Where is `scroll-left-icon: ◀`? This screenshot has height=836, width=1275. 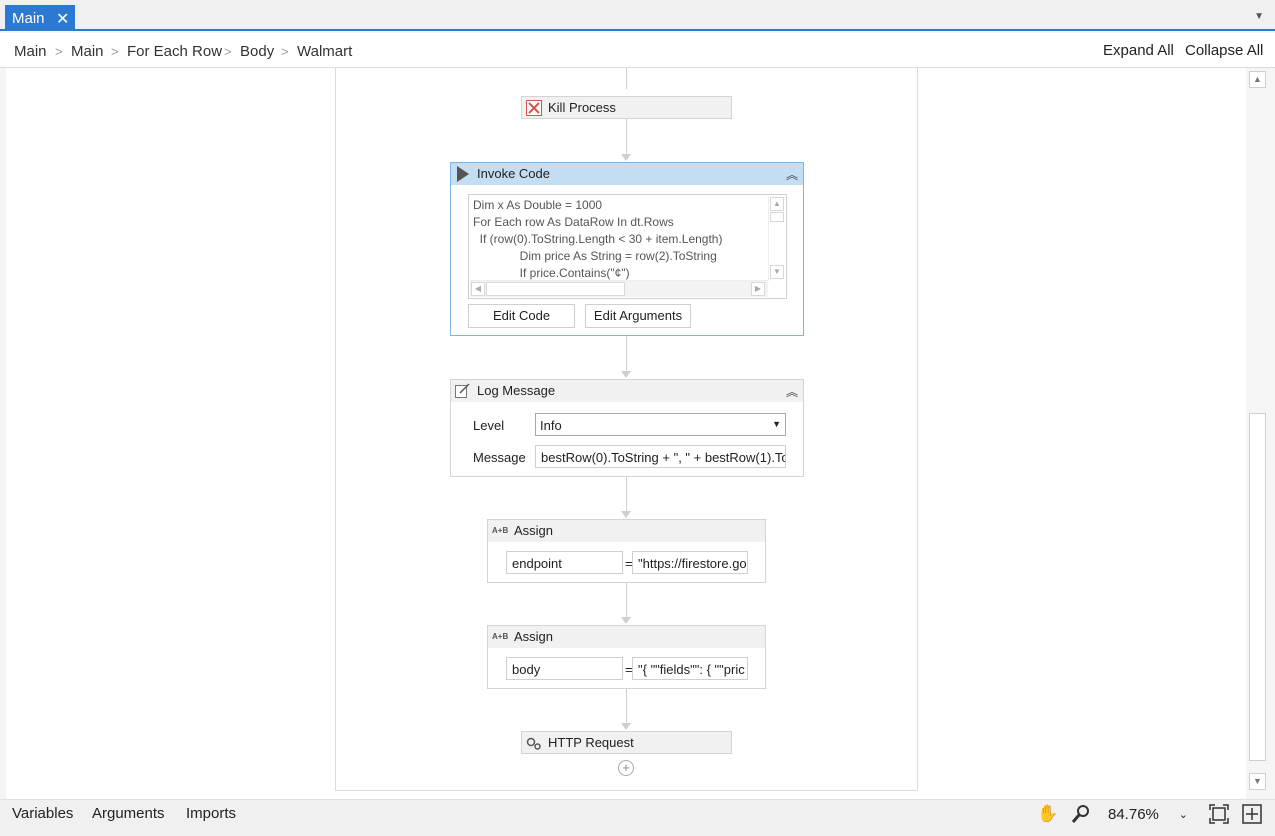
scroll-left-icon: ◀ is located at coordinates (478, 289).